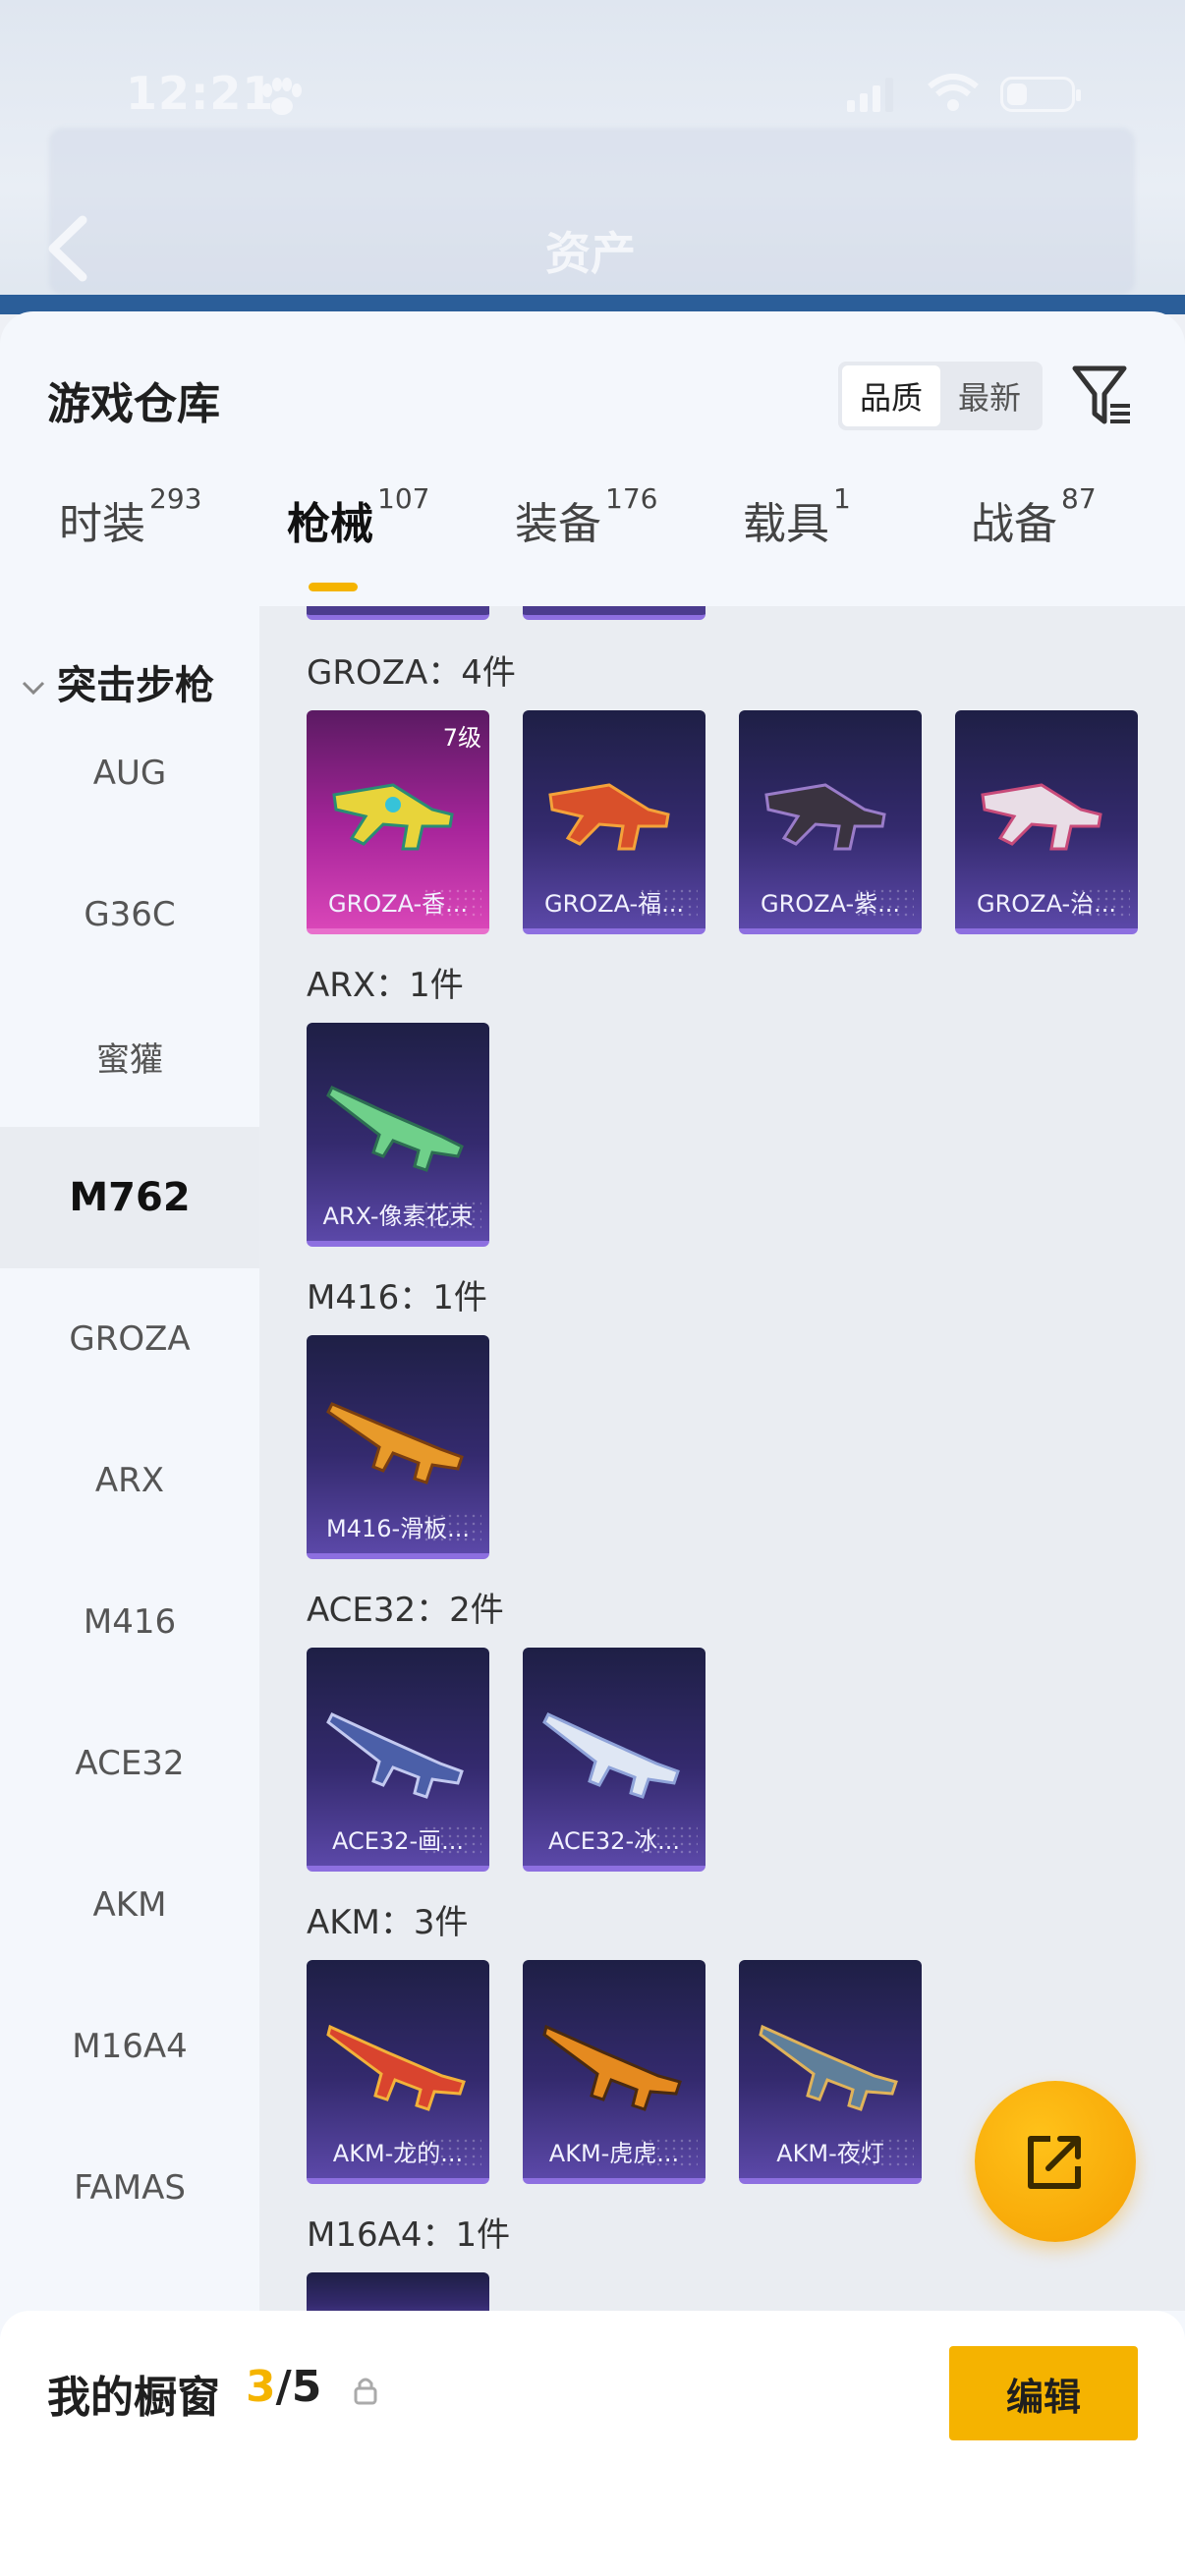  Describe the element at coordinates (462, 738) in the screenshot. I see `level-badge: 7级` at that location.